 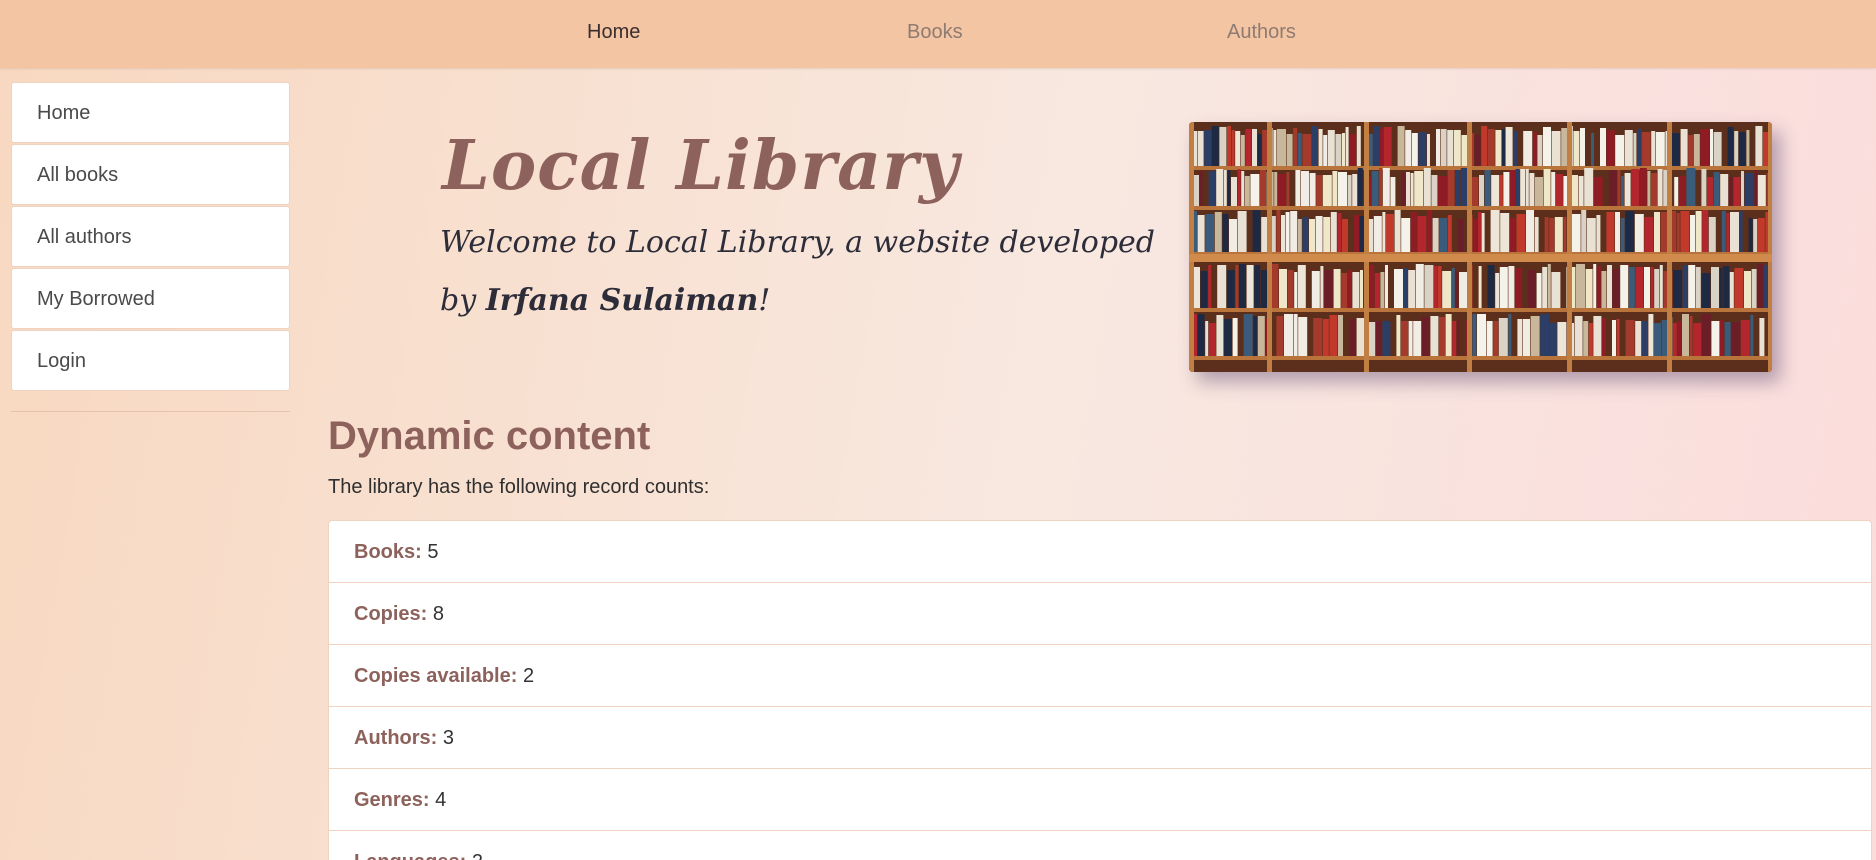 I want to click on bookshelf-illustration, so click(x=1480, y=247).